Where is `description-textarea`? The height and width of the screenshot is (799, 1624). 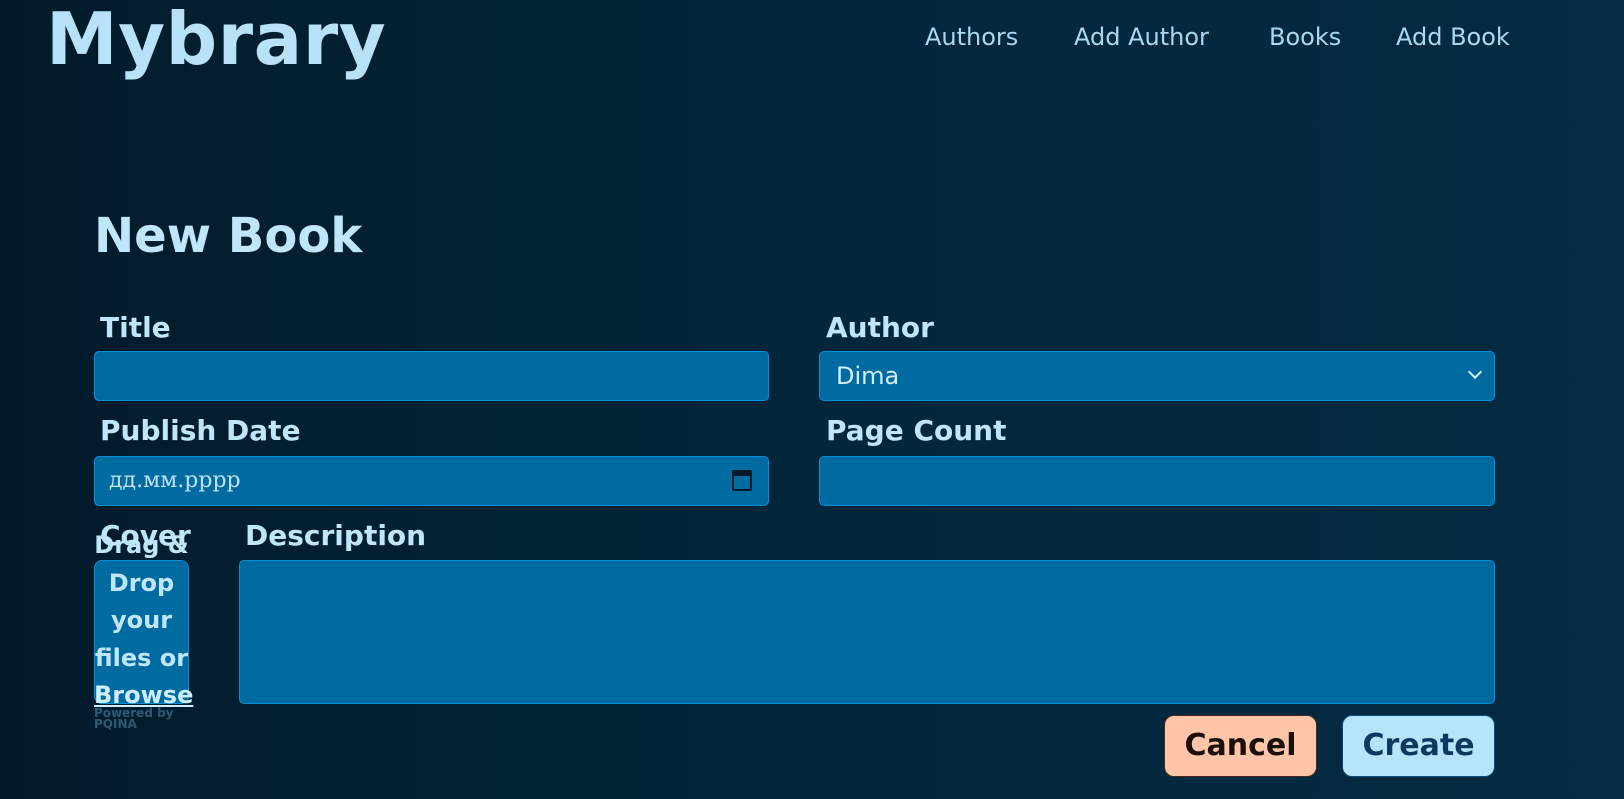 description-textarea is located at coordinates (867, 632).